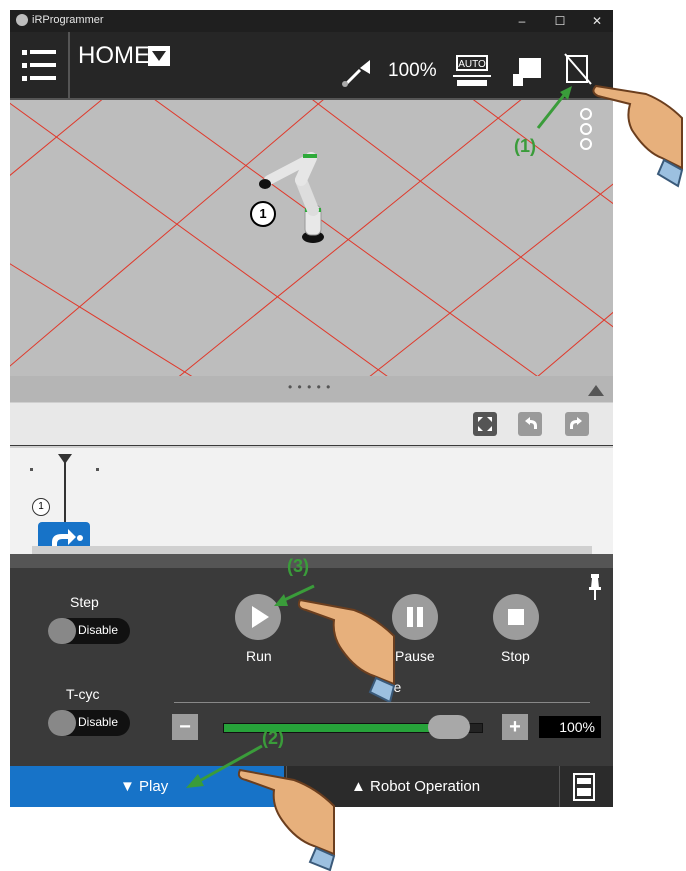 The height and width of the screenshot is (871, 686). What do you see at coordinates (298, 566) in the screenshot?
I see `annotation-step-3: (3)` at bounding box center [298, 566].